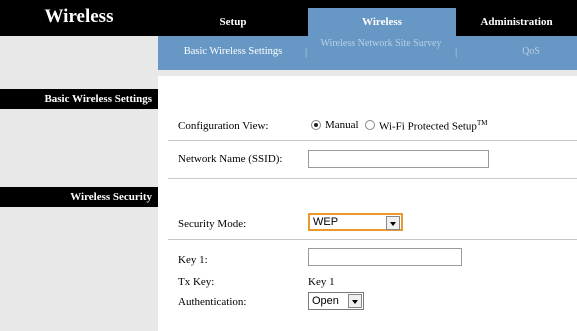  Describe the element at coordinates (193, 260) in the screenshot. I see `key1-label: Key 1:` at that location.